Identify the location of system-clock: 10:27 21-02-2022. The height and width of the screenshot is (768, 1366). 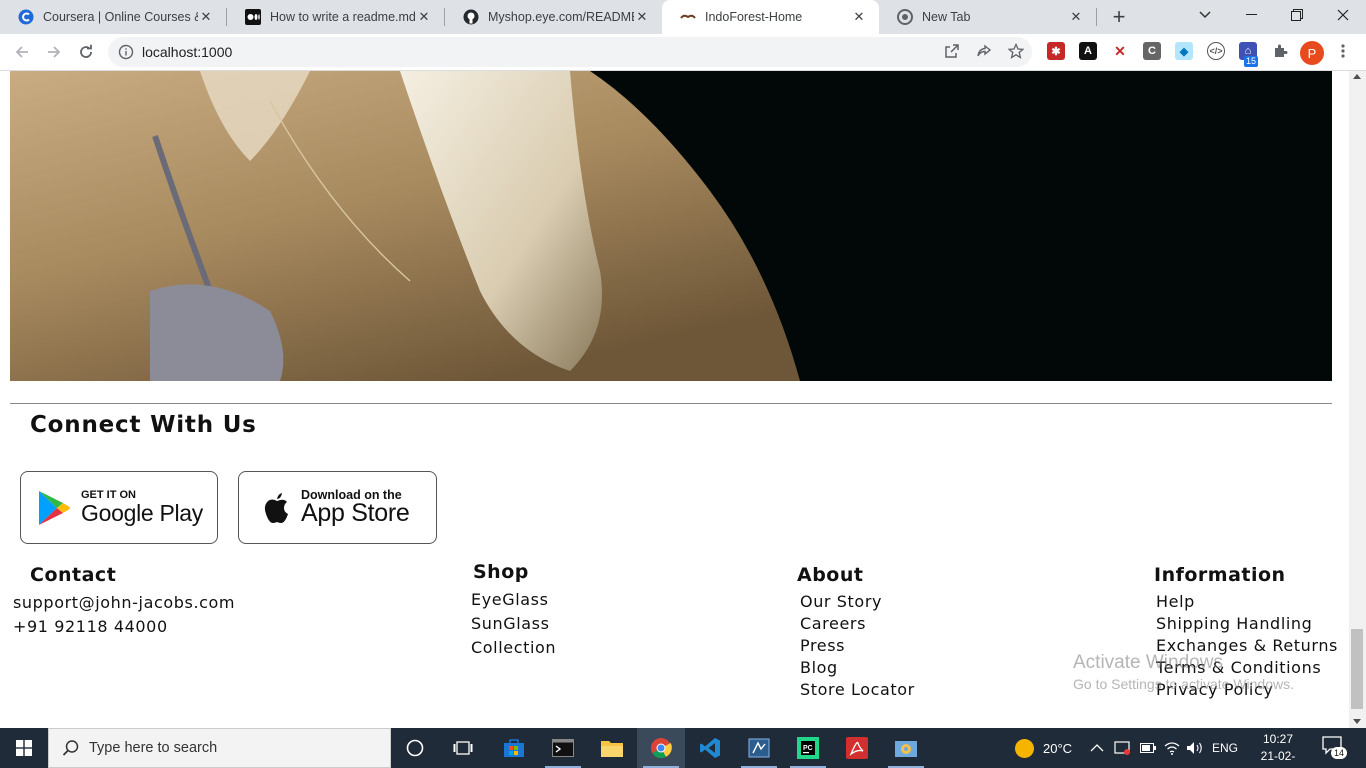
(1278, 749).